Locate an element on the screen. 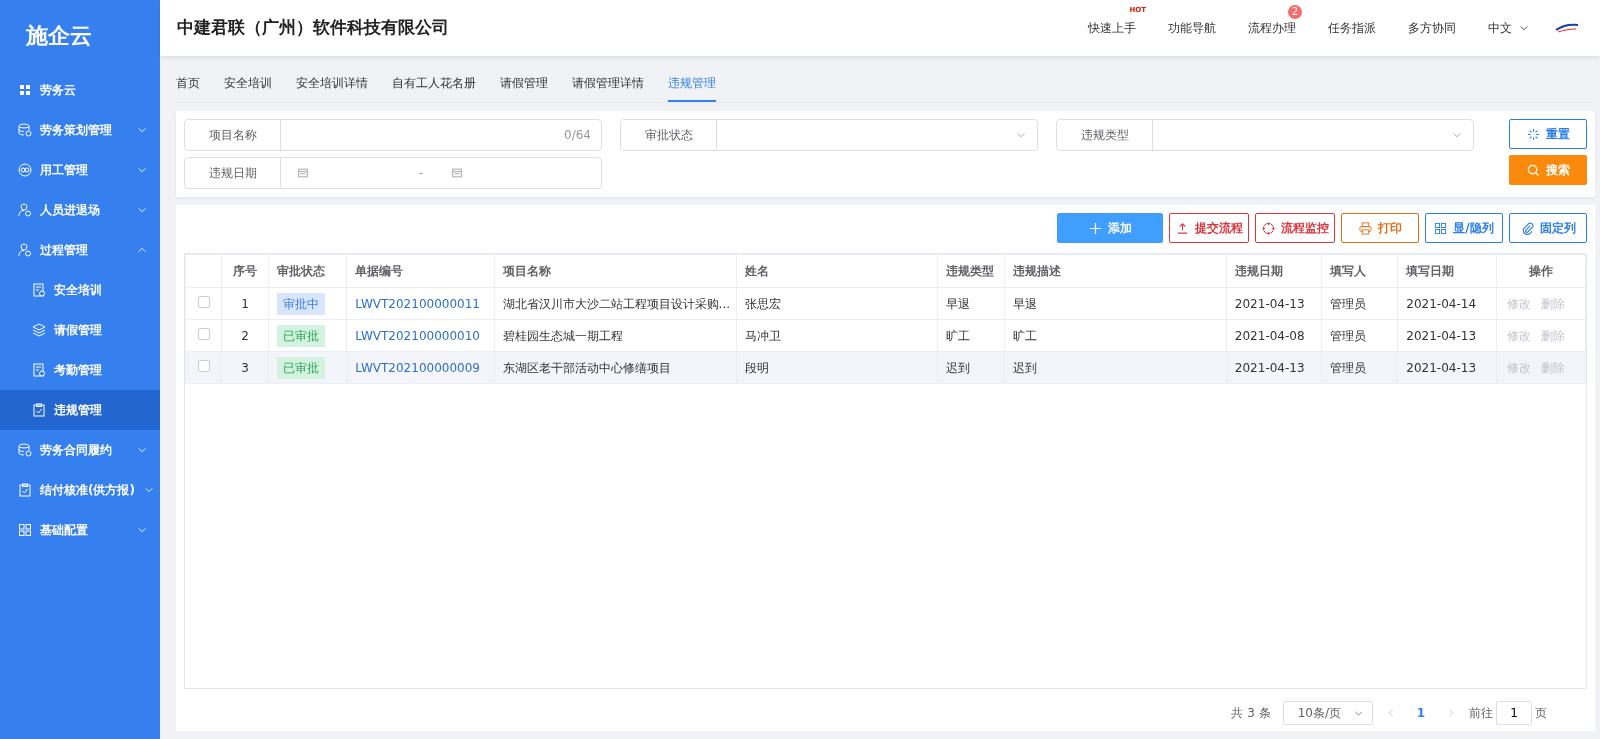 This screenshot has width=1600, height=739. plus-icon is located at coordinates (1095, 228).